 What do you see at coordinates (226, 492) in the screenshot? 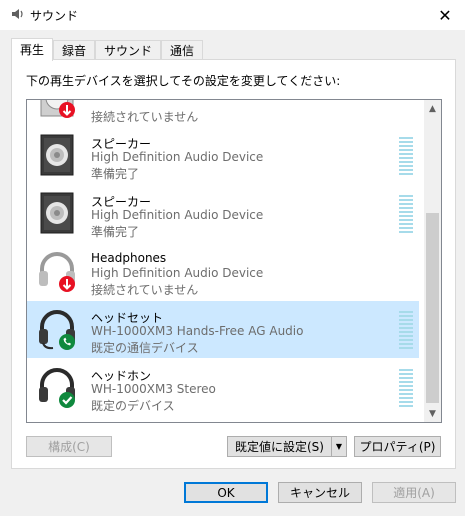
I see `ok-button: OK` at bounding box center [226, 492].